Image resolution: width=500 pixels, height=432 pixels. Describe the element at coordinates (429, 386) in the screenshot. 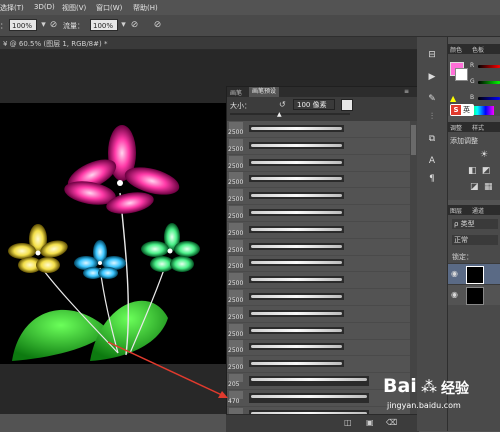

I see `paw-icon: ⁂` at that location.